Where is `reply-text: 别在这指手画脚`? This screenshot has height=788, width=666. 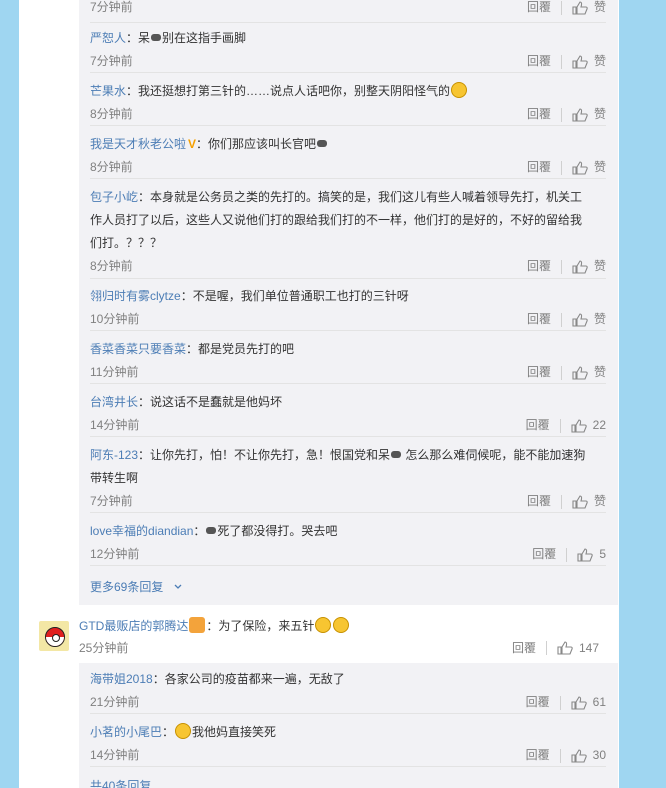
reply-text: 别在这指手画脚 is located at coordinates (204, 38).